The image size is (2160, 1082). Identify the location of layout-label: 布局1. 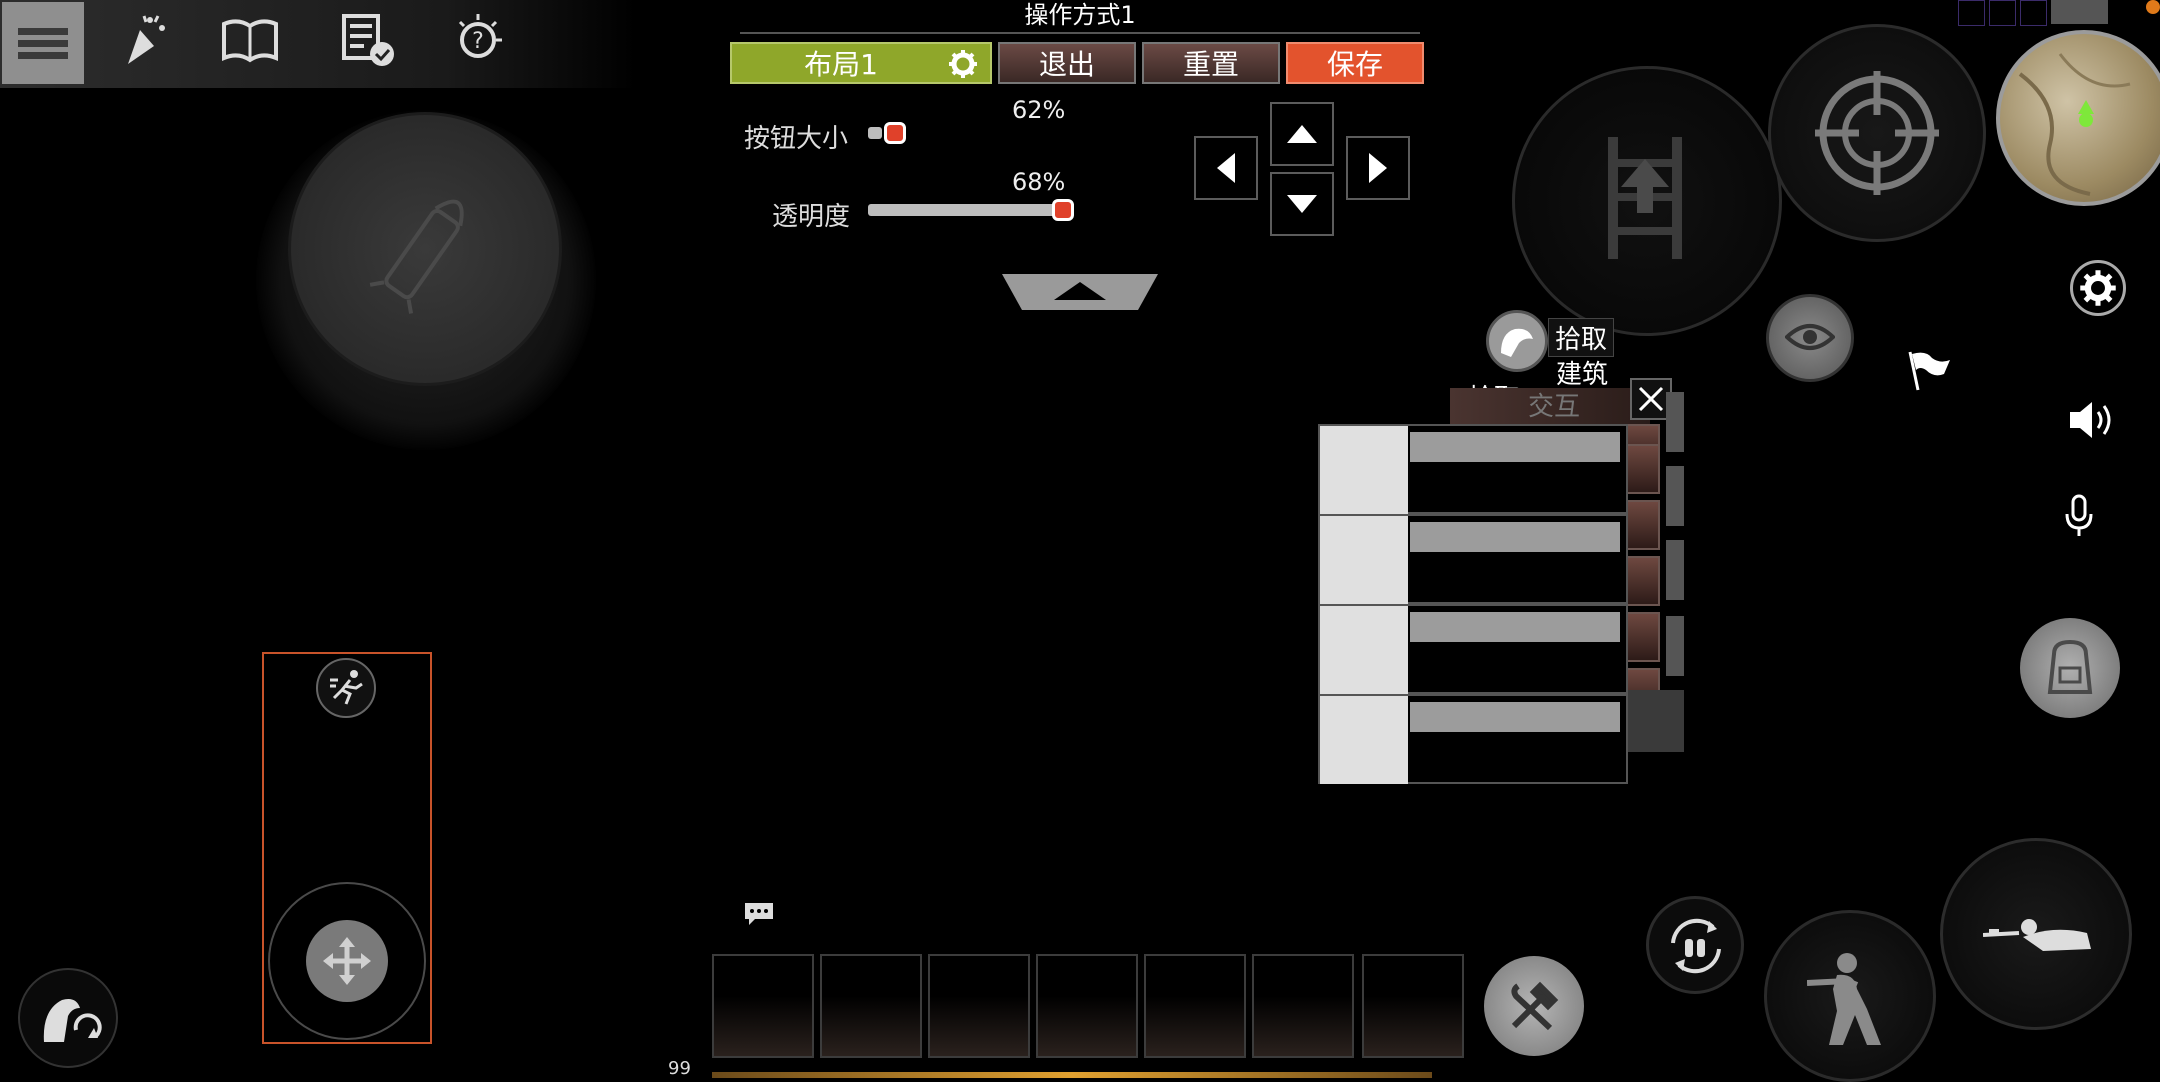
(841, 64).